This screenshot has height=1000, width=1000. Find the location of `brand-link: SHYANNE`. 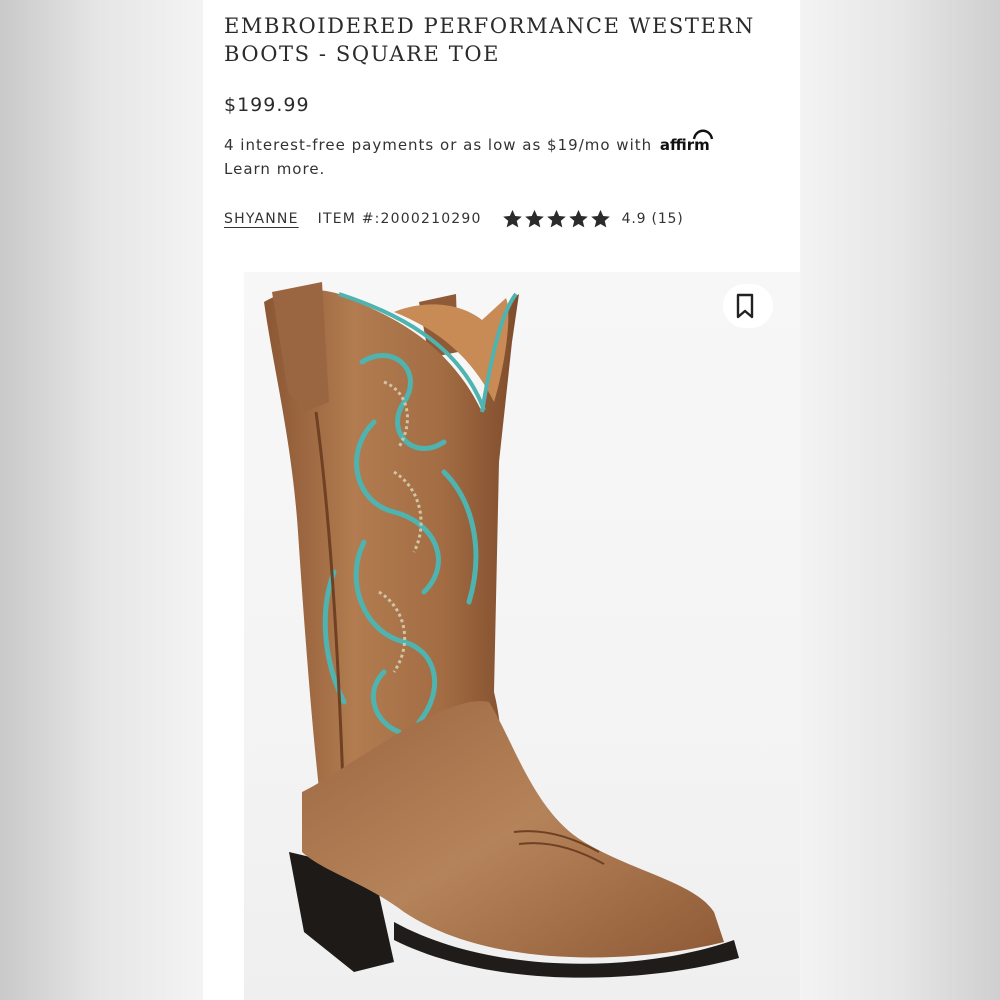

brand-link: SHYANNE is located at coordinates (261, 219).